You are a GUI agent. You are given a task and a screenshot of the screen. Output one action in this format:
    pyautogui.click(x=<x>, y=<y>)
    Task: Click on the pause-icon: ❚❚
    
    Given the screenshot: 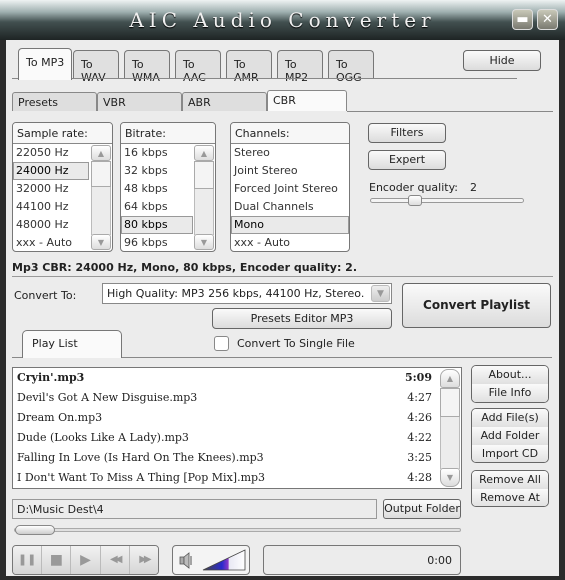 What is the action you would take?
    pyautogui.click(x=28, y=560)
    